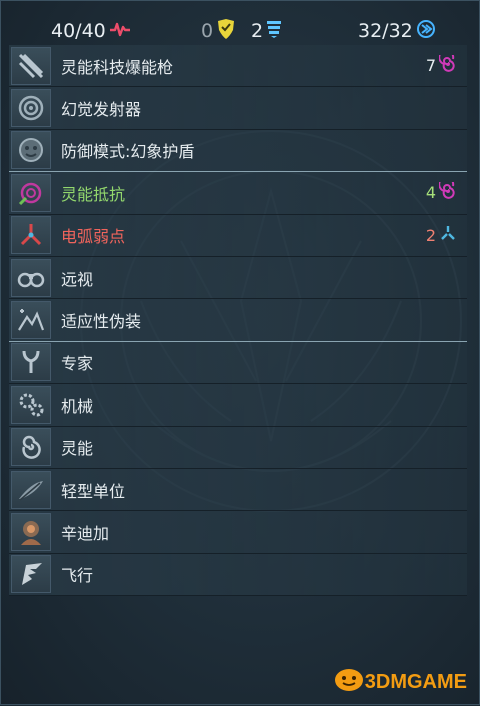  Describe the element at coordinates (31, 320) in the screenshot. I see `camouflage-icon` at that location.